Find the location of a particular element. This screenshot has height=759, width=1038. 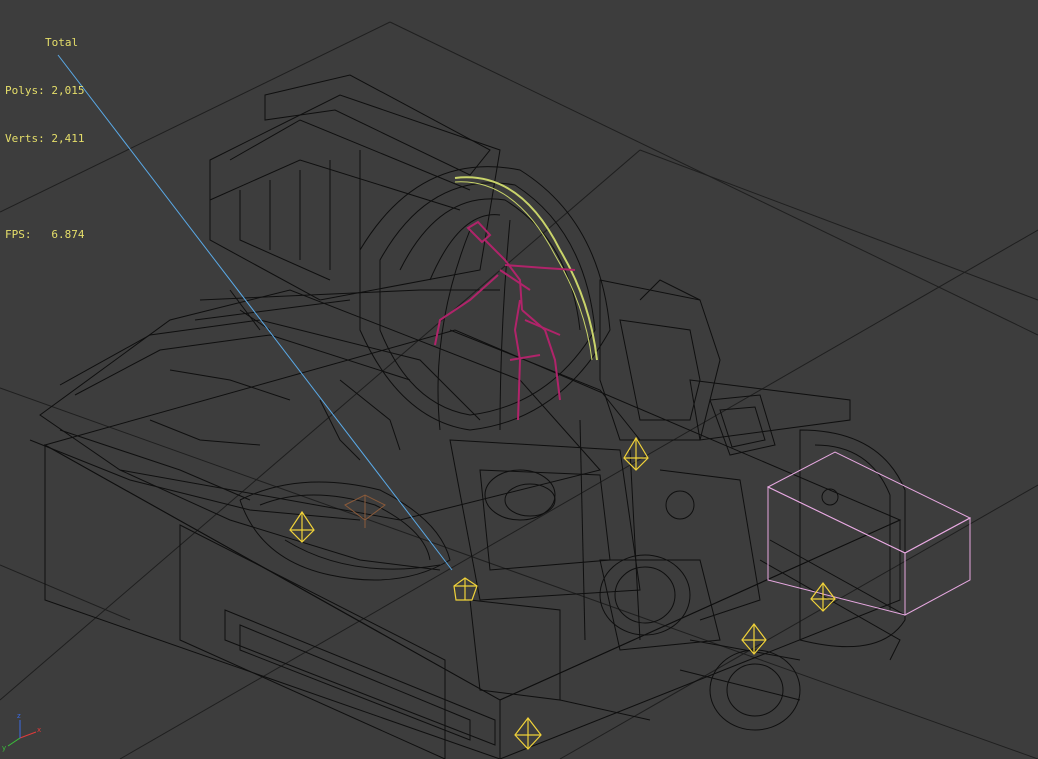

polys-value: 2,015 is located at coordinates (68, 90).